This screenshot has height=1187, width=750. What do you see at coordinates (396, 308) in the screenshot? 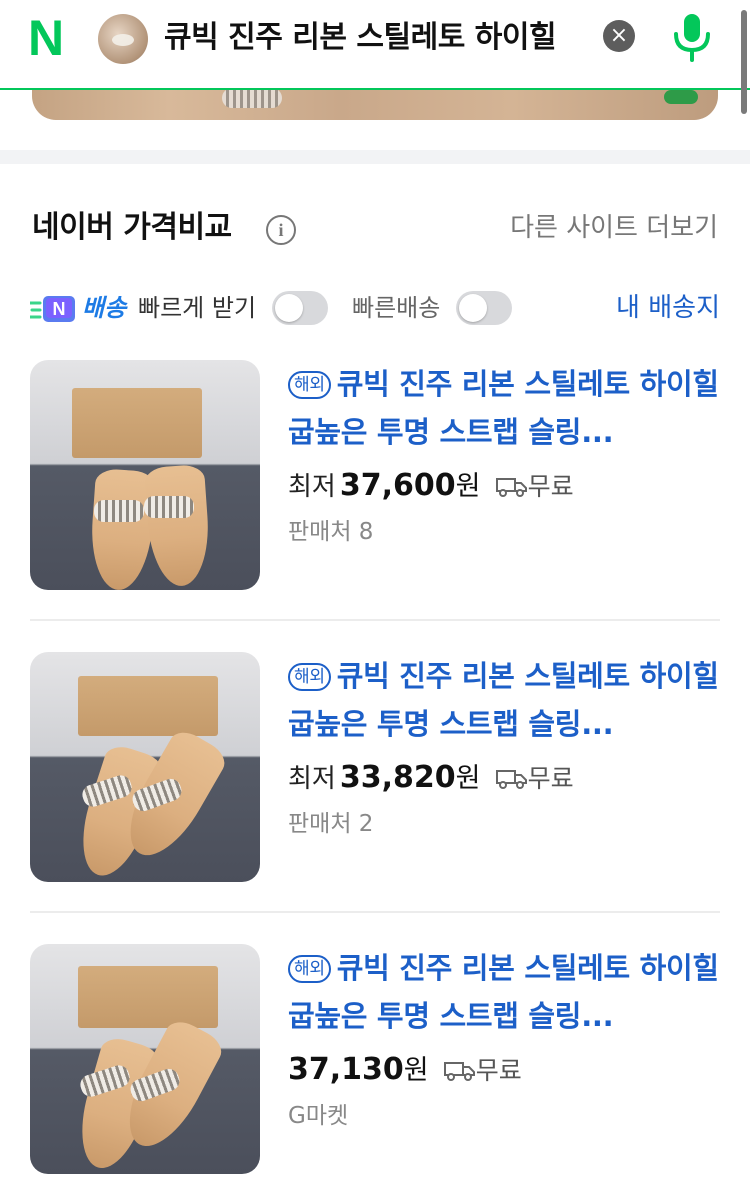
I see `fast-delivery-label: 빠른배송` at bounding box center [396, 308].